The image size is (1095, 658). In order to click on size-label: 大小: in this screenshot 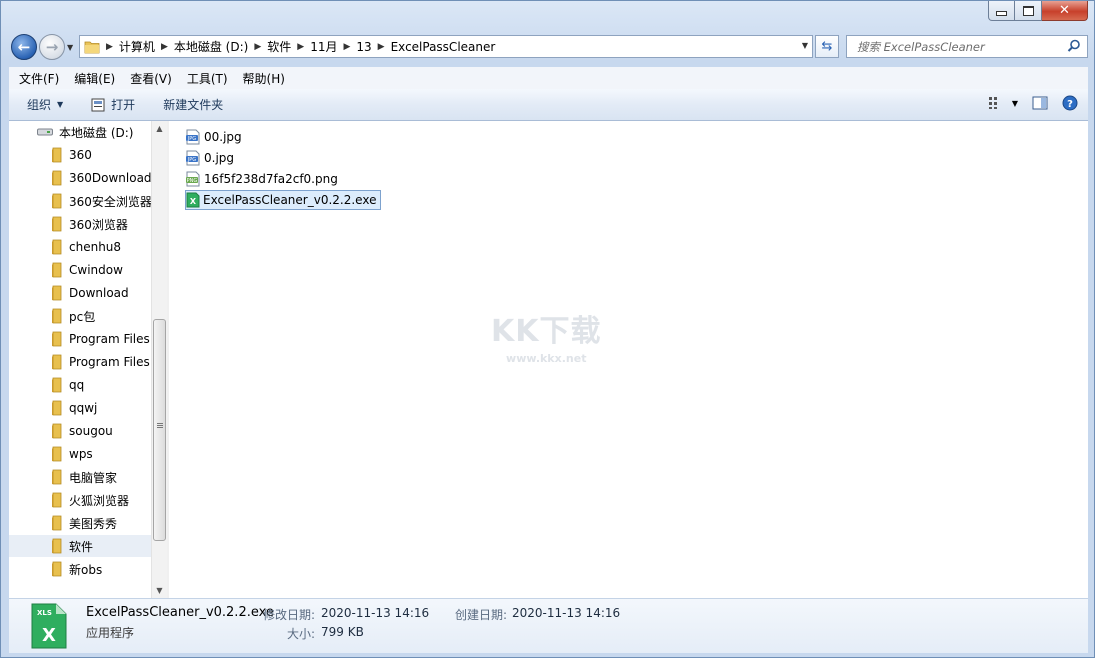, I will do `click(301, 634)`.